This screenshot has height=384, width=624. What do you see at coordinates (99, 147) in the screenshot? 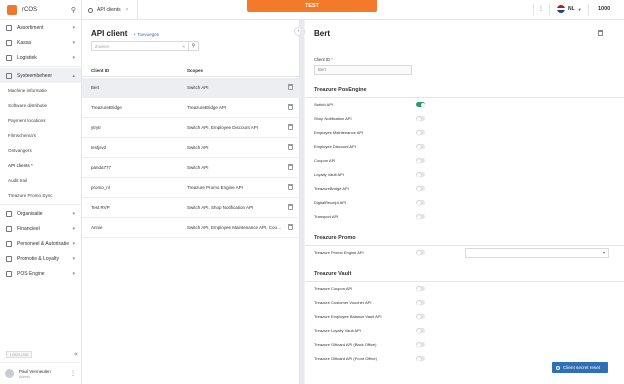
I see `client-id-cell: testjsv2` at bounding box center [99, 147].